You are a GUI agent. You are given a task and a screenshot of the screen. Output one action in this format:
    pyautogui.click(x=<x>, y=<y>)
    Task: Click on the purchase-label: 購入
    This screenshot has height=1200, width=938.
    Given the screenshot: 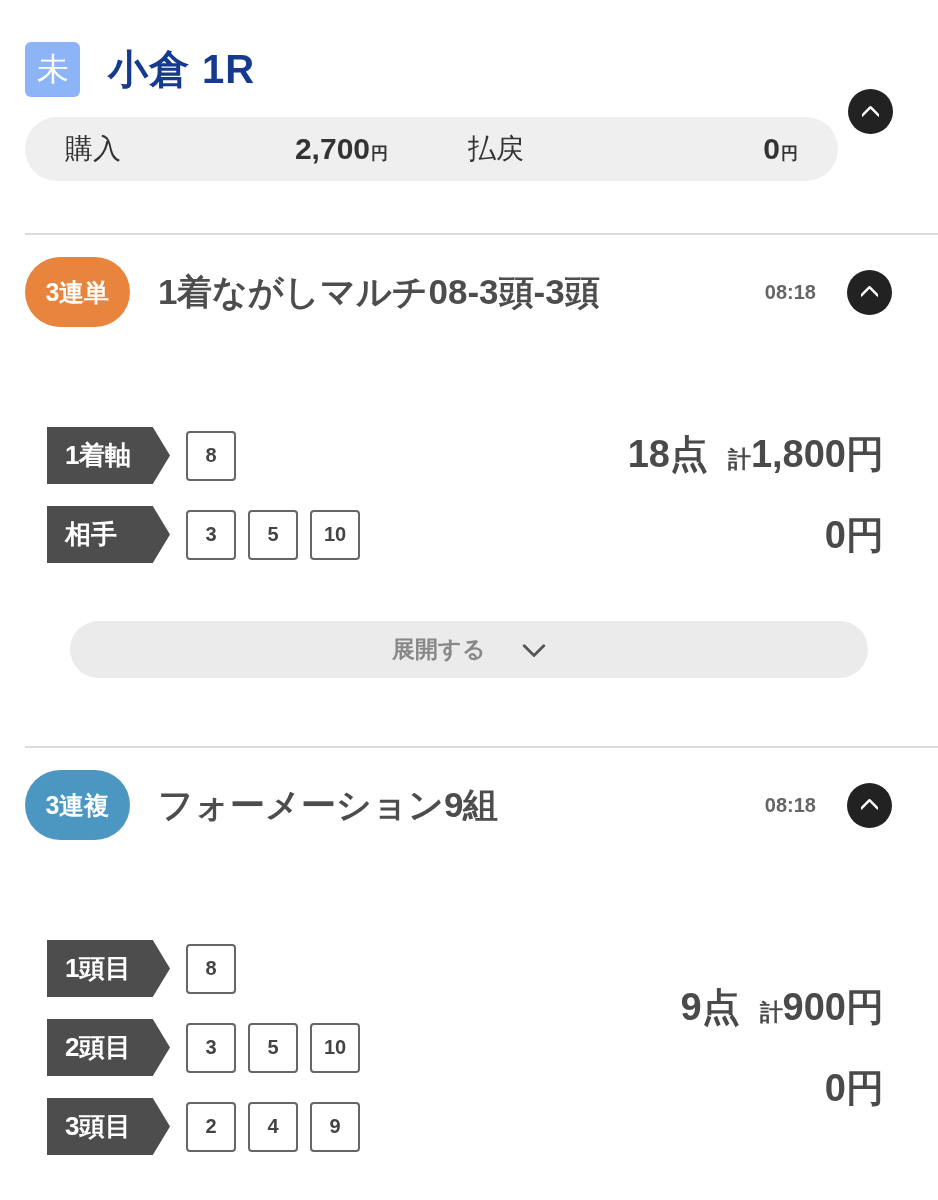 What is the action you would take?
    pyautogui.click(x=93, y=149)
    